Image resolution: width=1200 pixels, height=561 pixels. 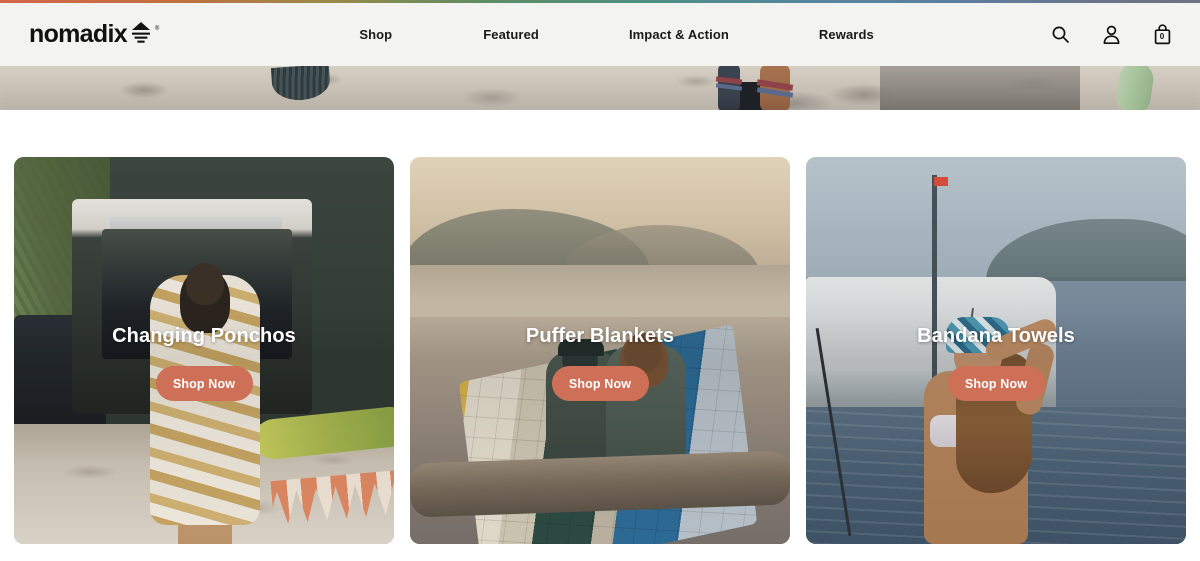 What do you see at coordinates (729, 88) in the screenshot?
I see `hero-wetsuit-leg-left` at bounding box center [729, 88].